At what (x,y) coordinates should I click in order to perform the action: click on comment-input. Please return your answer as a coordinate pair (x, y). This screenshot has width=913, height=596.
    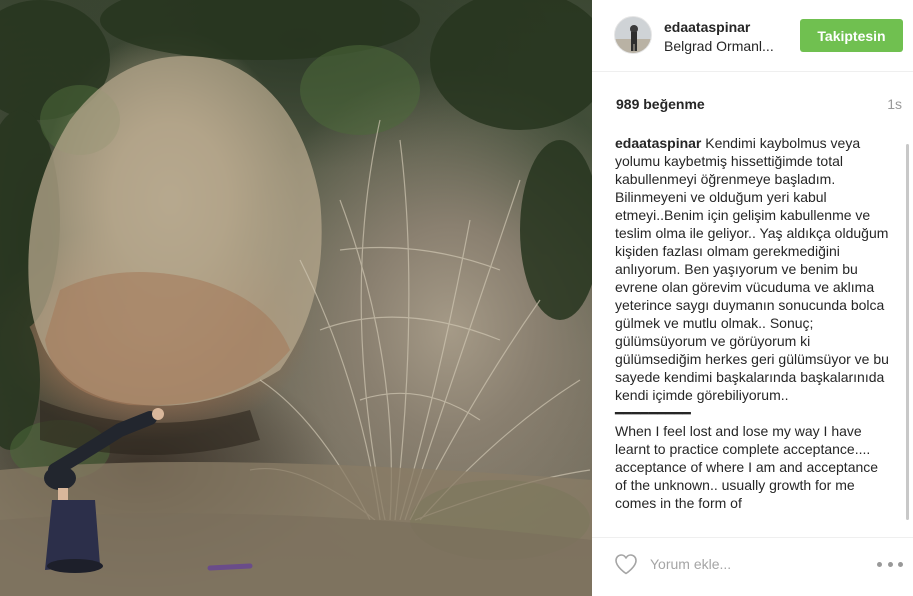
    Looking at the image, I should click on (750, 564).